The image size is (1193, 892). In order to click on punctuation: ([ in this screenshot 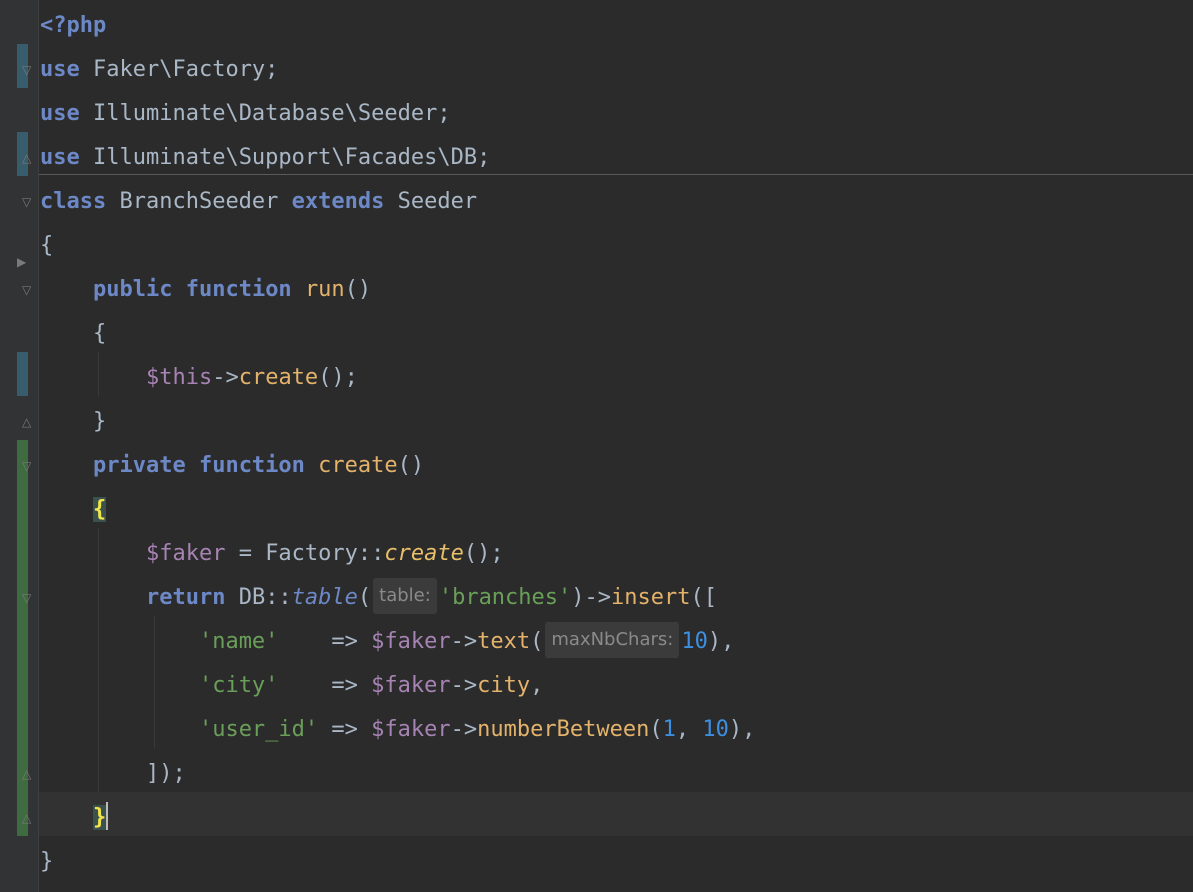, I will do `click(704, 597)`.